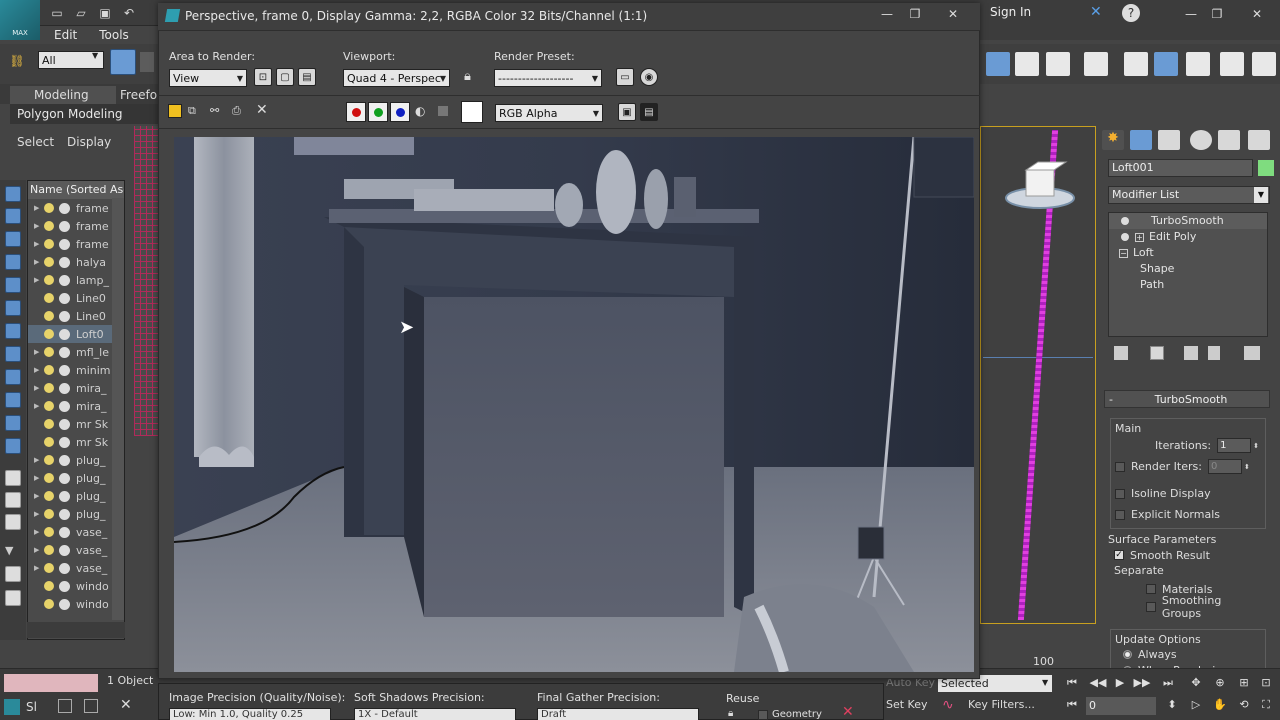 The image size is (1280, 720). Describe the element at coordinates (1123, 253) in the screenshot. I see `collapse-icon: −` at that location.